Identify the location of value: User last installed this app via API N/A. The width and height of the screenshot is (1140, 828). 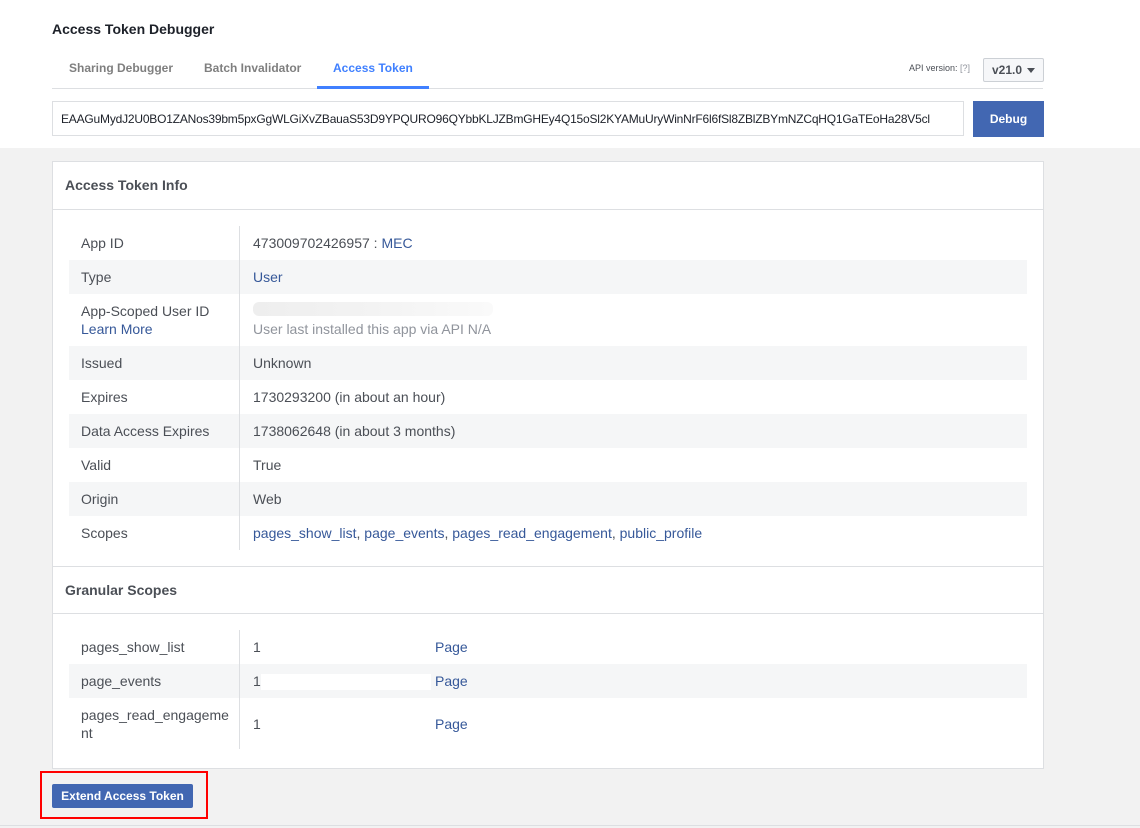
(366, 320).